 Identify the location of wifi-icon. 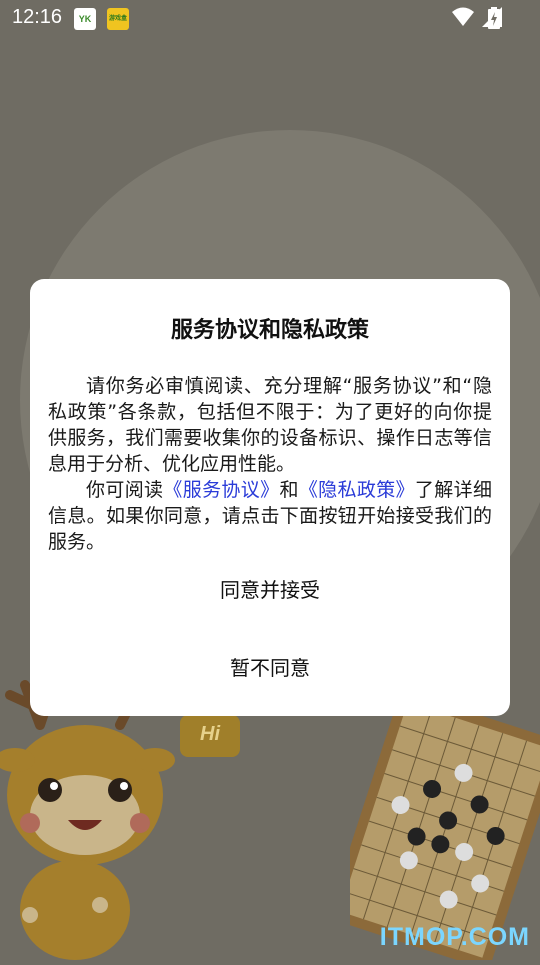
(463, 16).